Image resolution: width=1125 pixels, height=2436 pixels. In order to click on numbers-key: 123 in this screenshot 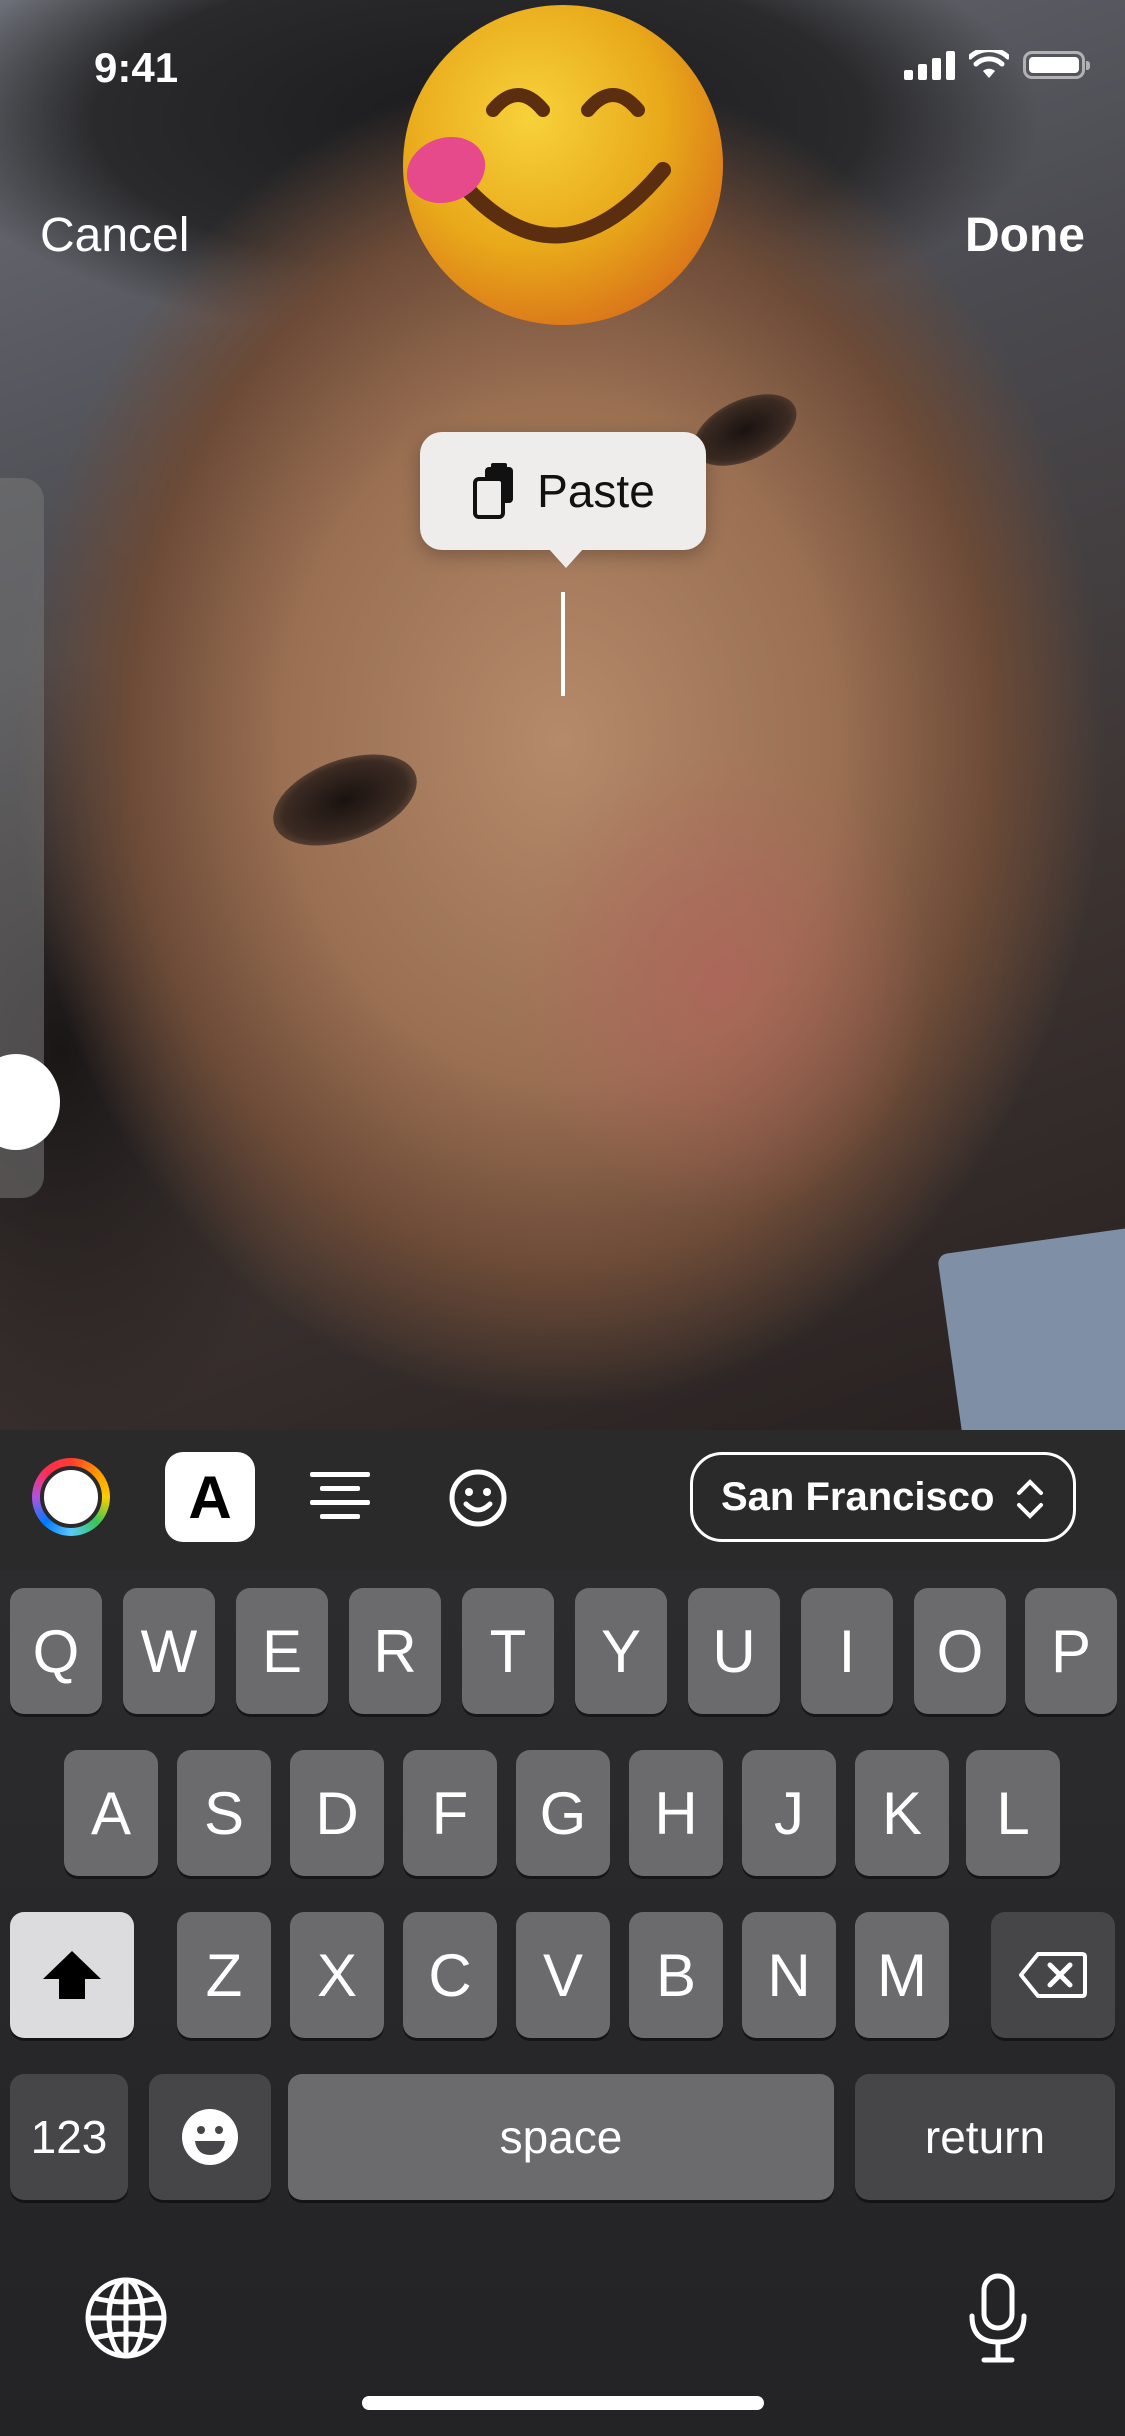, I will do `click(69, 2137)`.